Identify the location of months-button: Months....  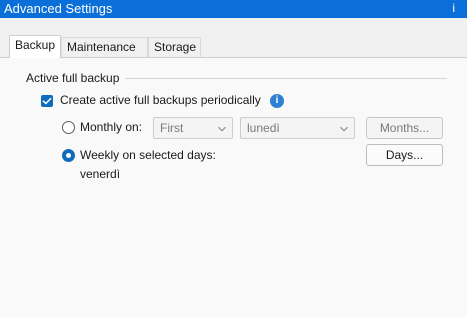
(404, 128).